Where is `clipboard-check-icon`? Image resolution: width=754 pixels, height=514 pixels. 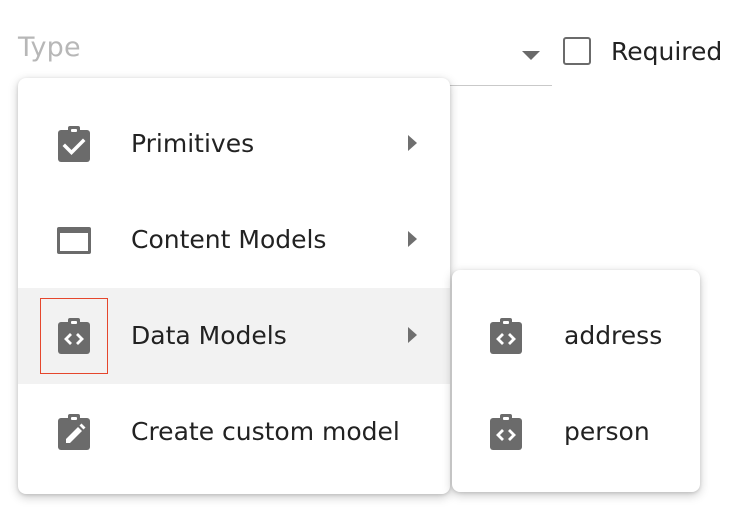
clipboard-check-icon is located at coordinates (74, 144).